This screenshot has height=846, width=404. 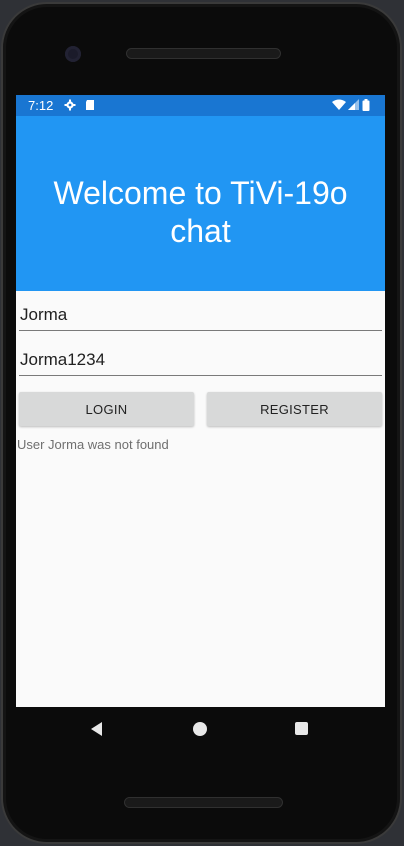 I want to click on login-button: LOGIN, so click(x=106, y=409).